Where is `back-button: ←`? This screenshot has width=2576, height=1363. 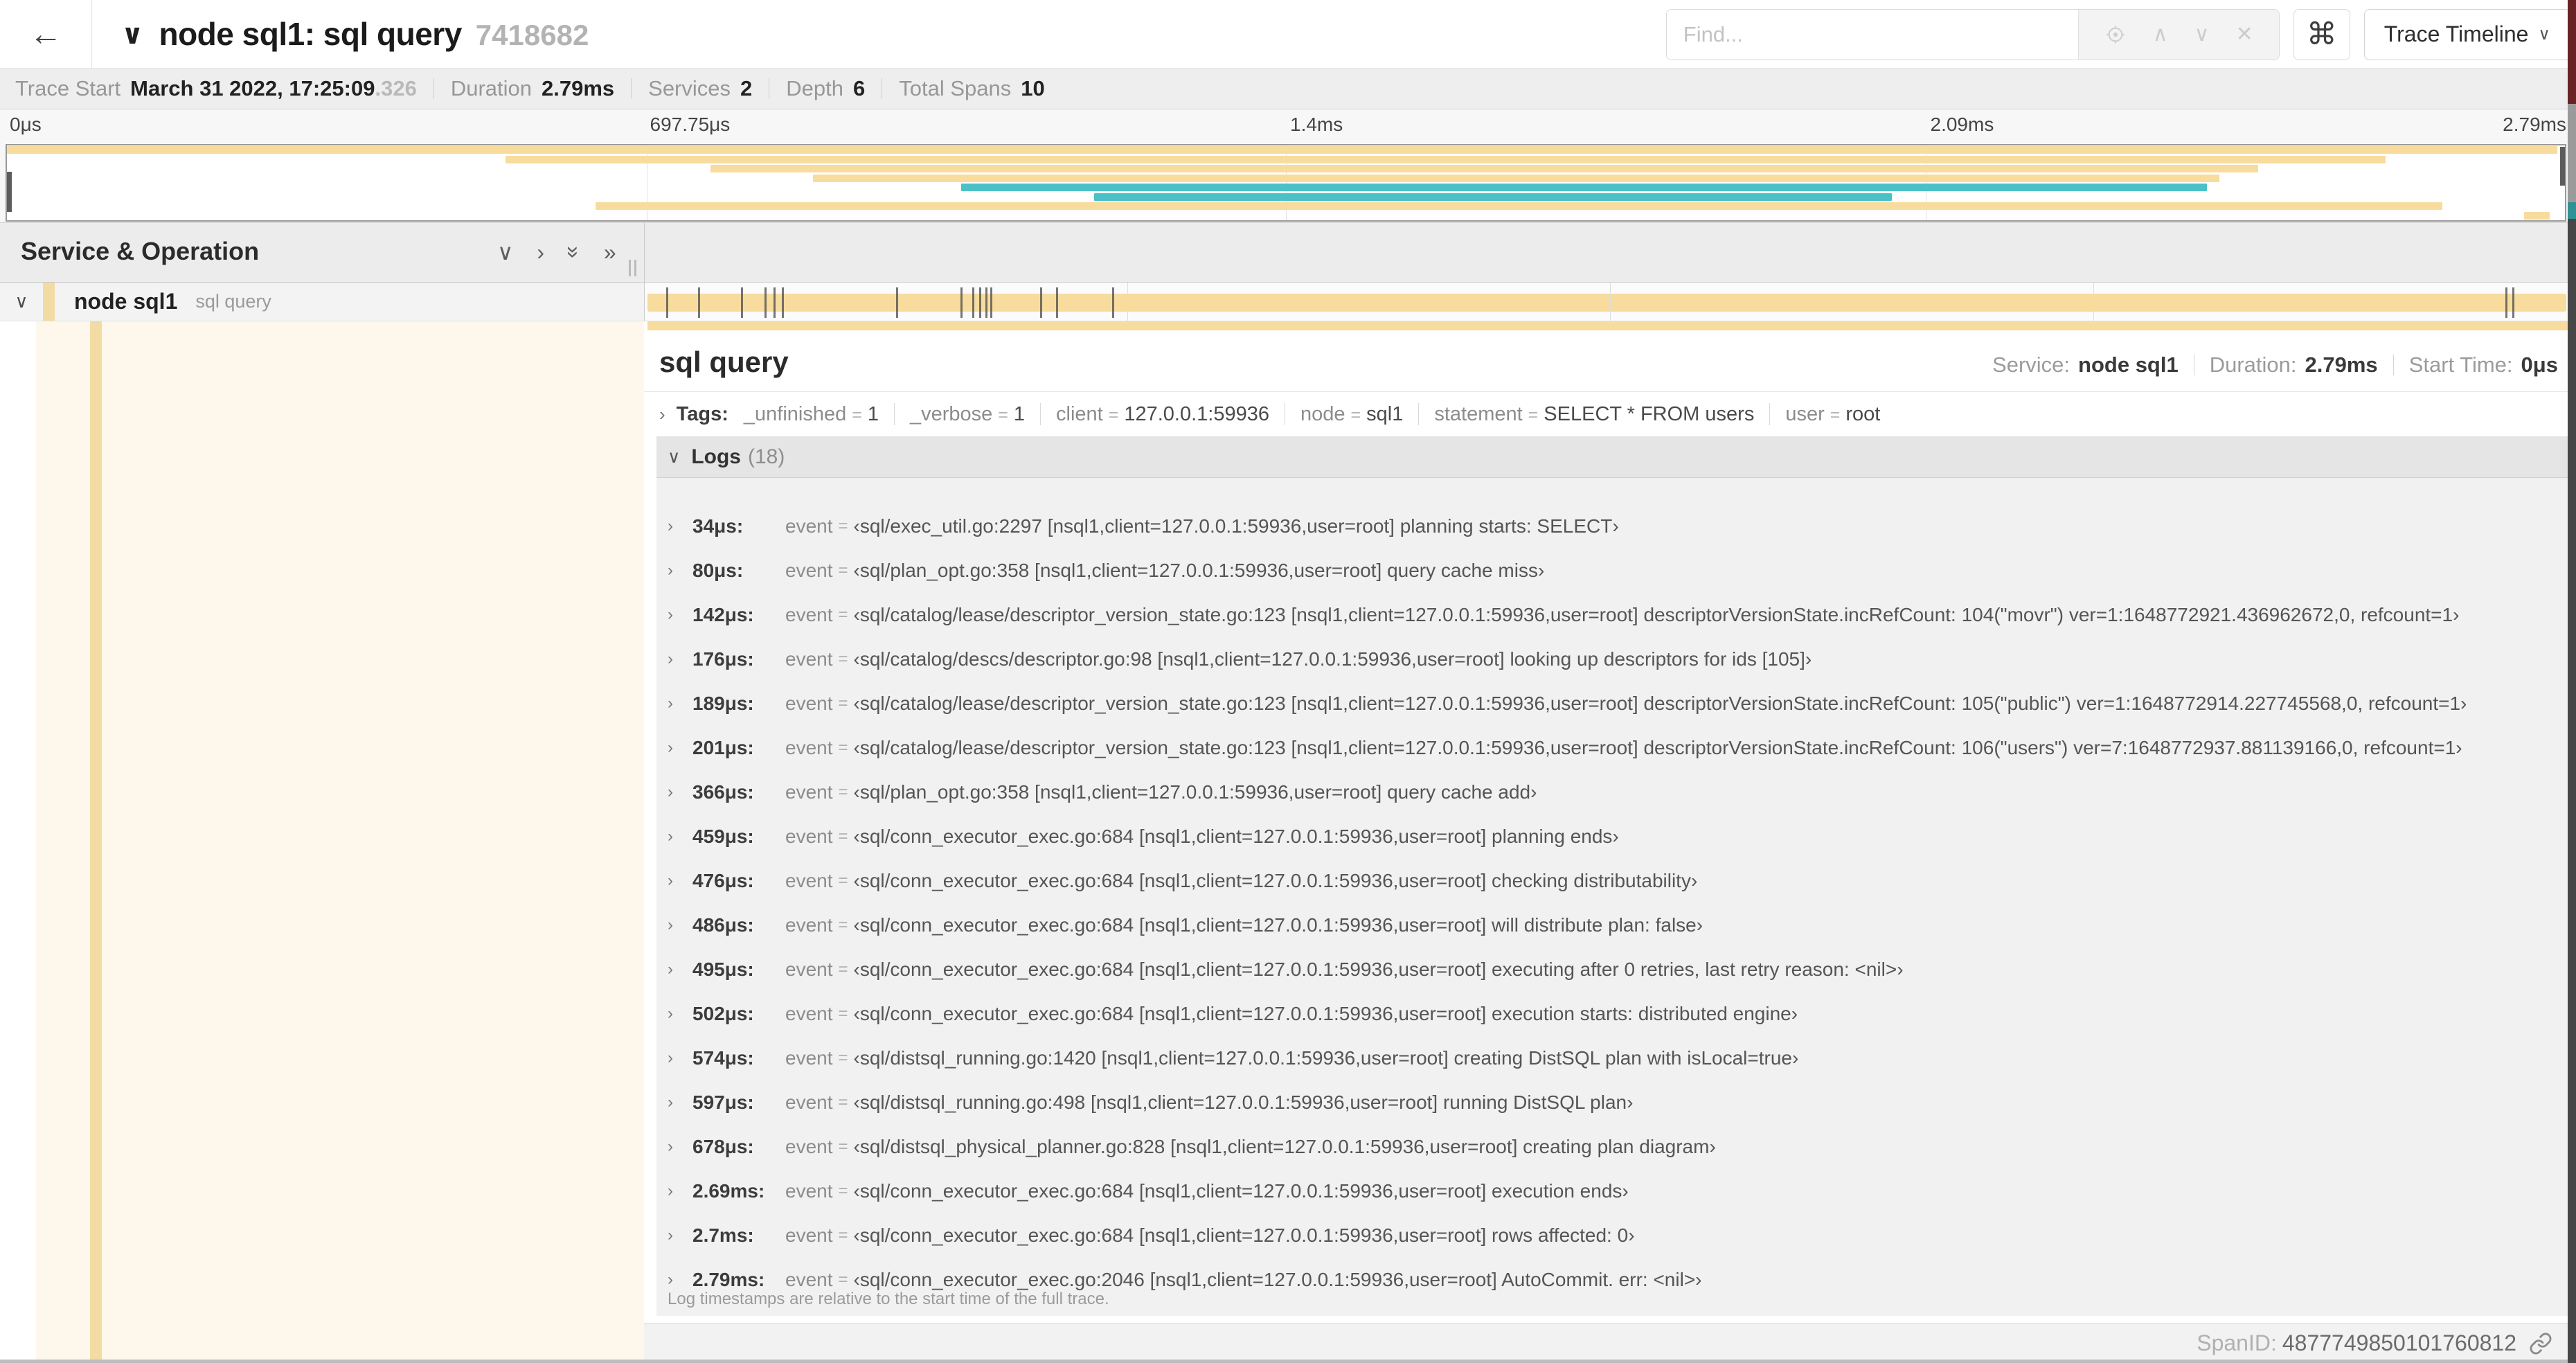 back-button: ← is located at coordinates (46, 34).